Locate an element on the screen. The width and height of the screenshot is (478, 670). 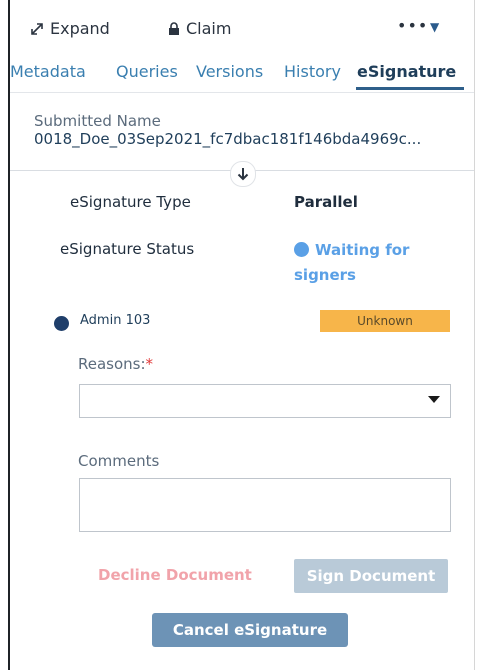
comments-label: Comments is located at coordinates (119, 461).